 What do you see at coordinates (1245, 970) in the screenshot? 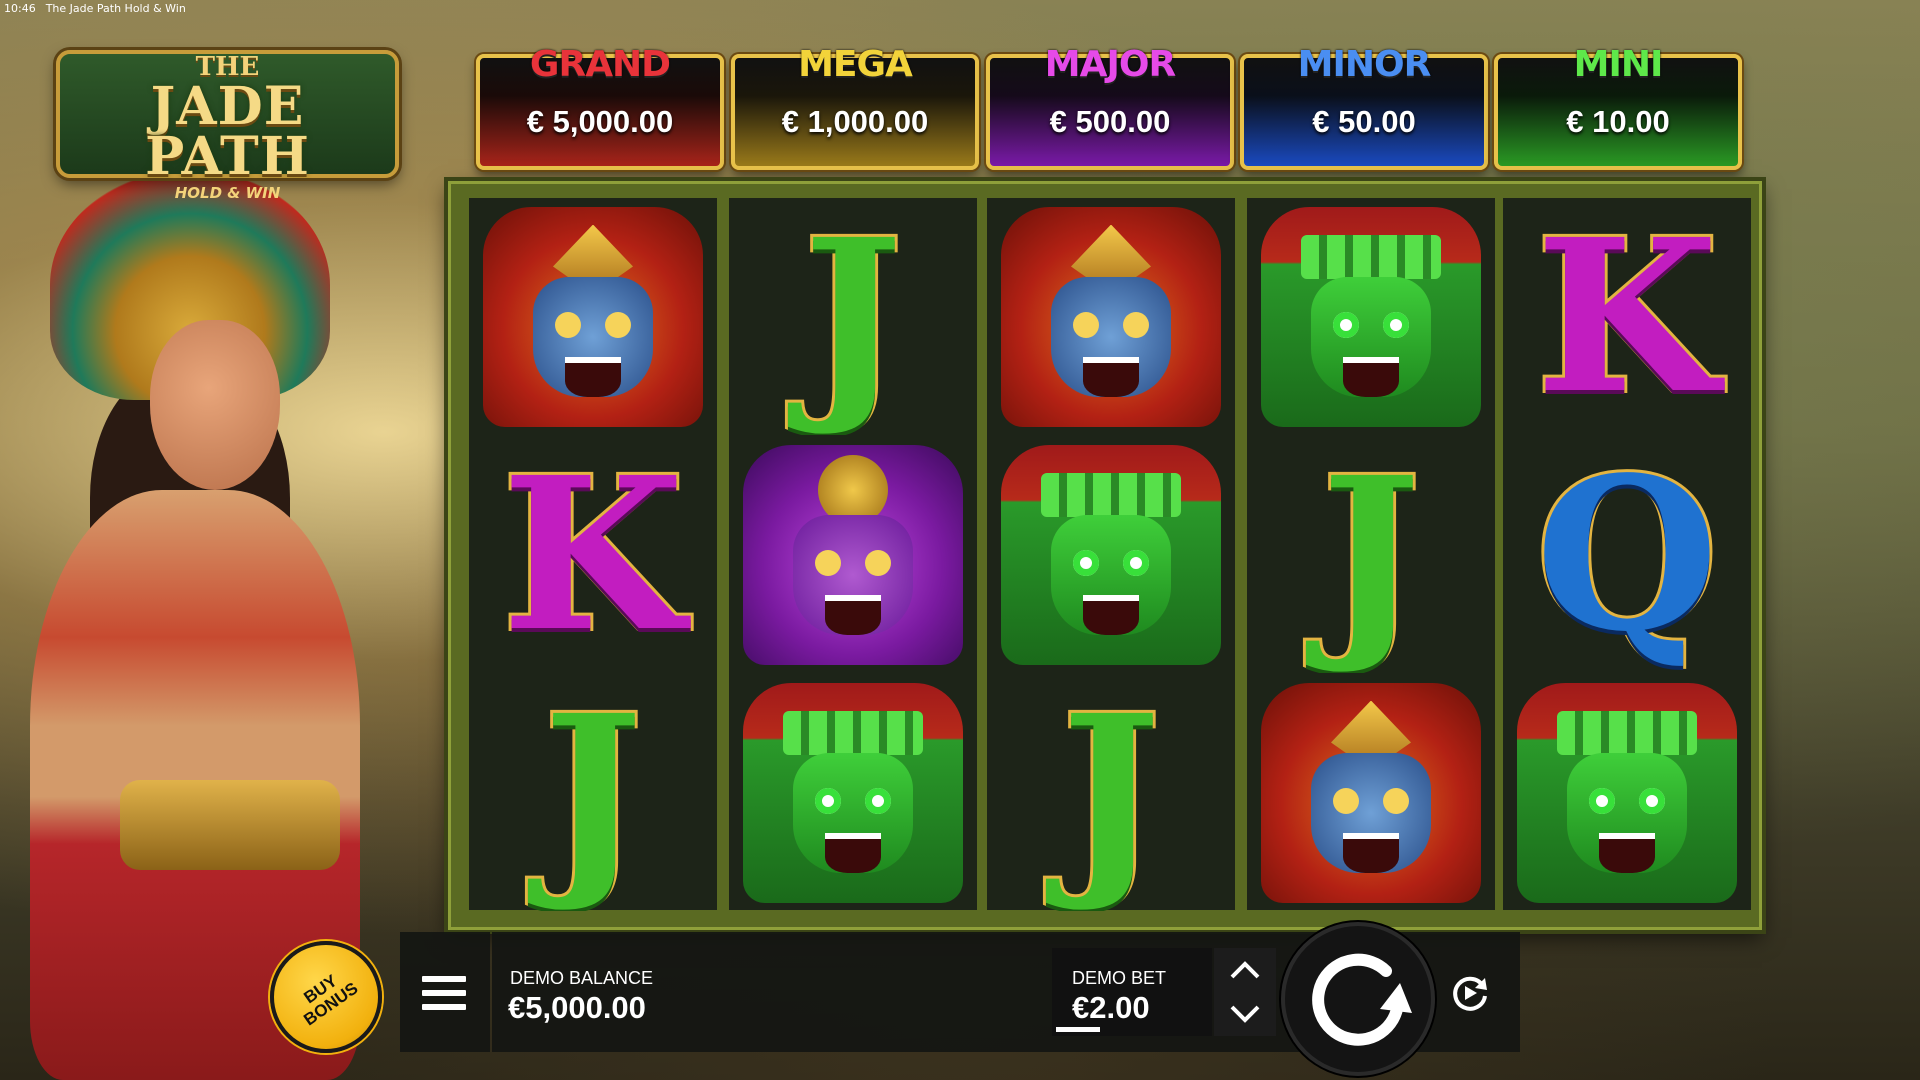
I see `chevron-up-icon` at bounding box center [1245, 970].